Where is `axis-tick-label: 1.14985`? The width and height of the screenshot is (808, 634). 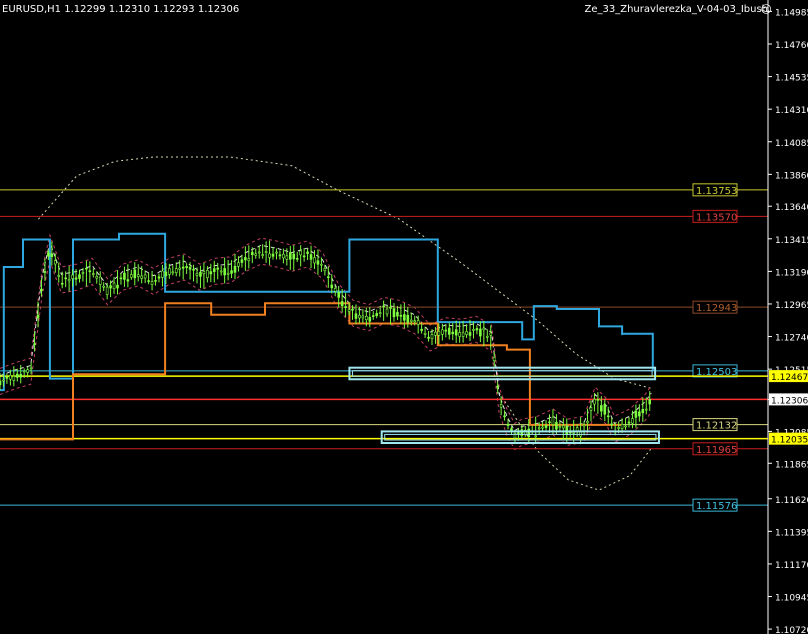 axis-tick-label: 1.14985 is located at coordinates (791, 13).